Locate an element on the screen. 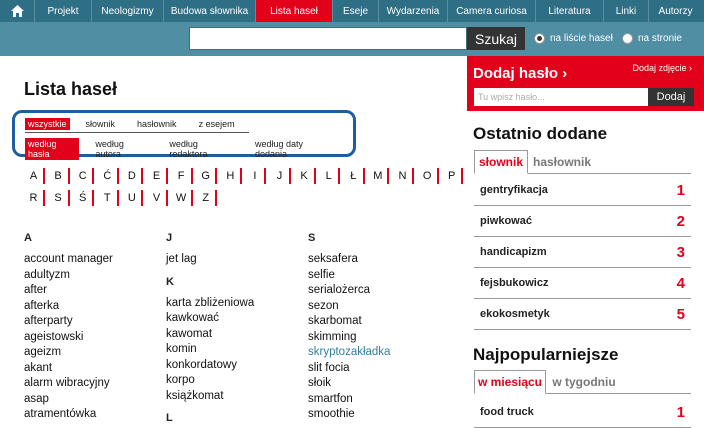 Image resolution: width=704 pixels, height=428 pixels. nav-literatura: Literatura is located at coordinates (569, 11).